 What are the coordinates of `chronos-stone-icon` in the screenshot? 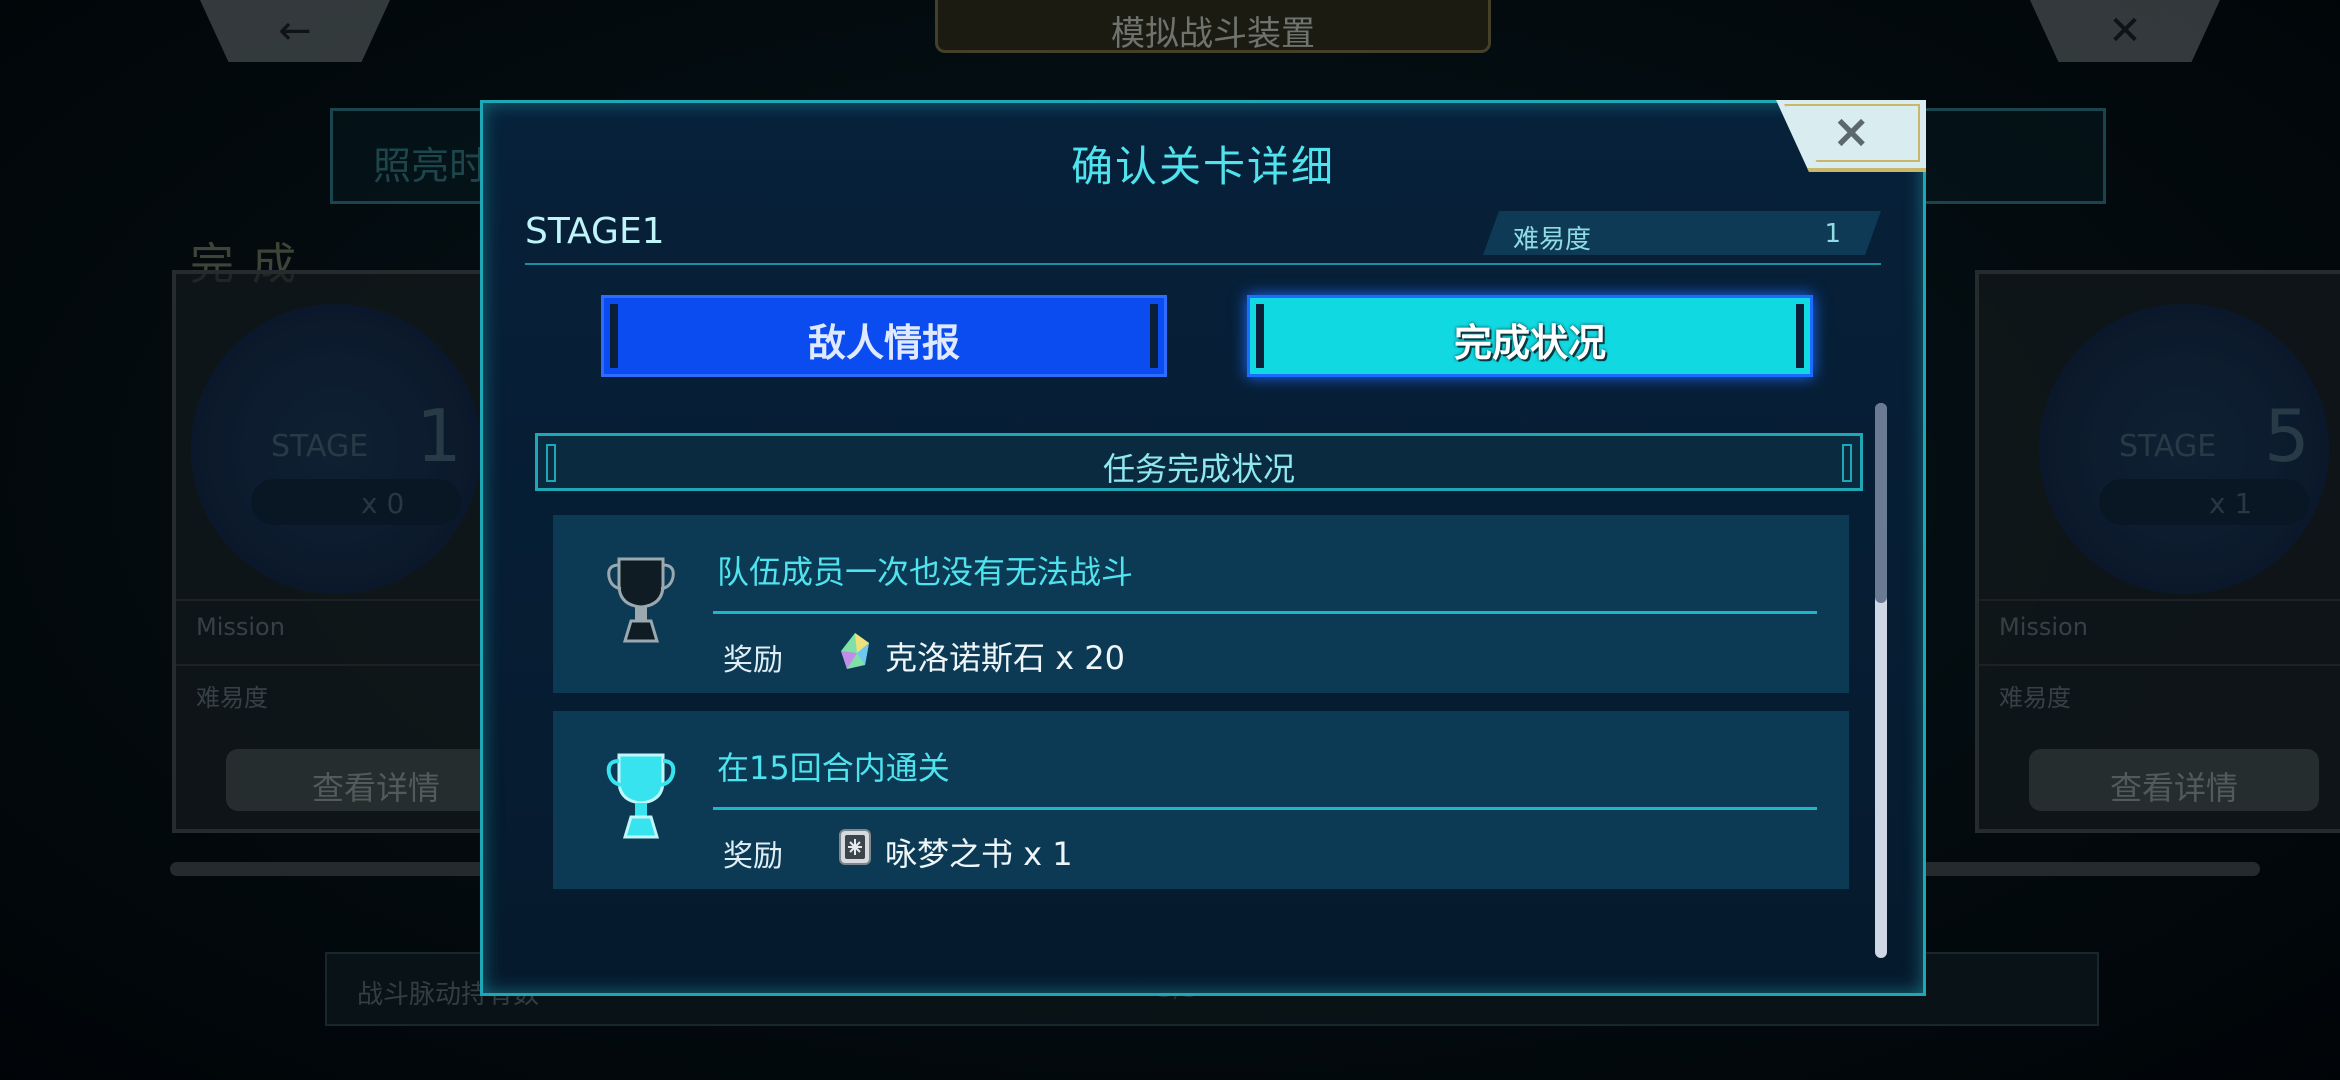 It's located at (855, 651).